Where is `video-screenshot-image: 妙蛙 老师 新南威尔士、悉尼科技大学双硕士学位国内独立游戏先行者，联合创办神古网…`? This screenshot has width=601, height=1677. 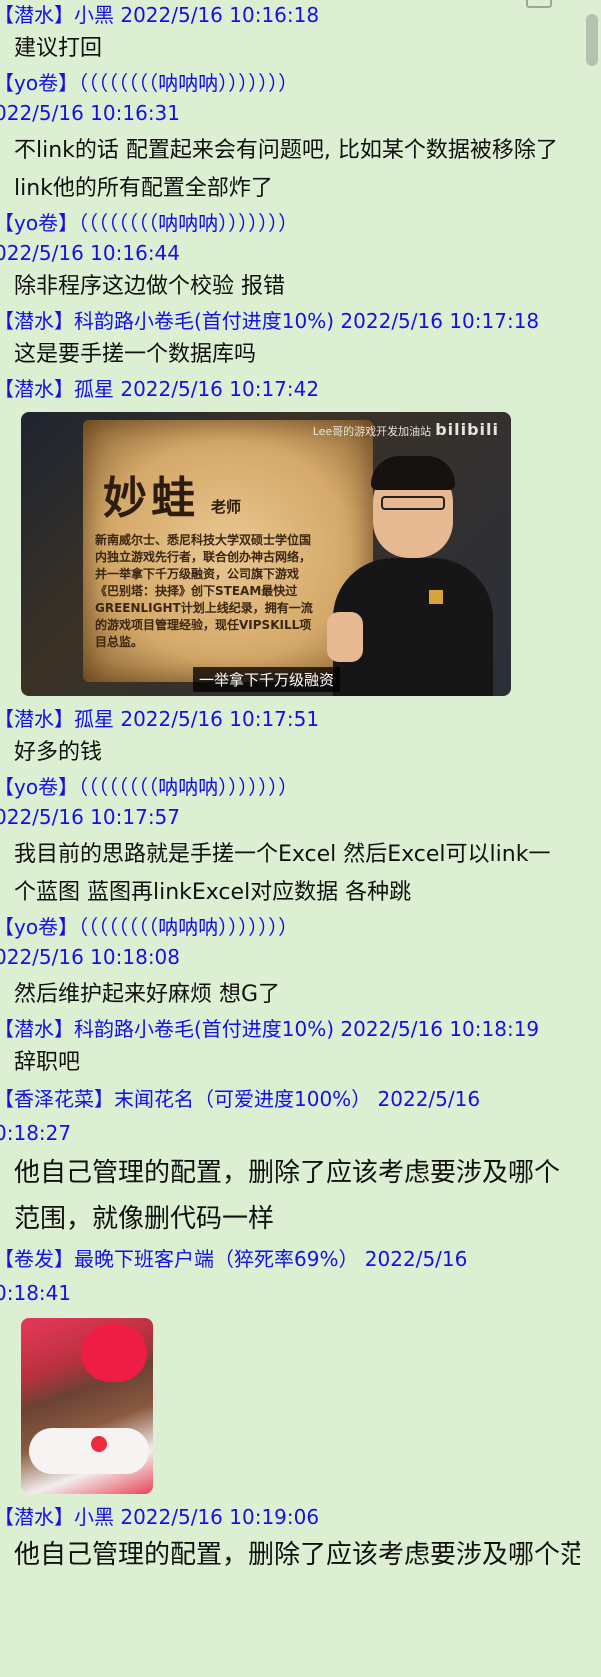 video-screenshot-image: 妙蛙 老师 新南威尔士、悉尼科技大学双硕士学位国内独立游戏先行者，联合创办神古网… is located at coordinates (266, 554).